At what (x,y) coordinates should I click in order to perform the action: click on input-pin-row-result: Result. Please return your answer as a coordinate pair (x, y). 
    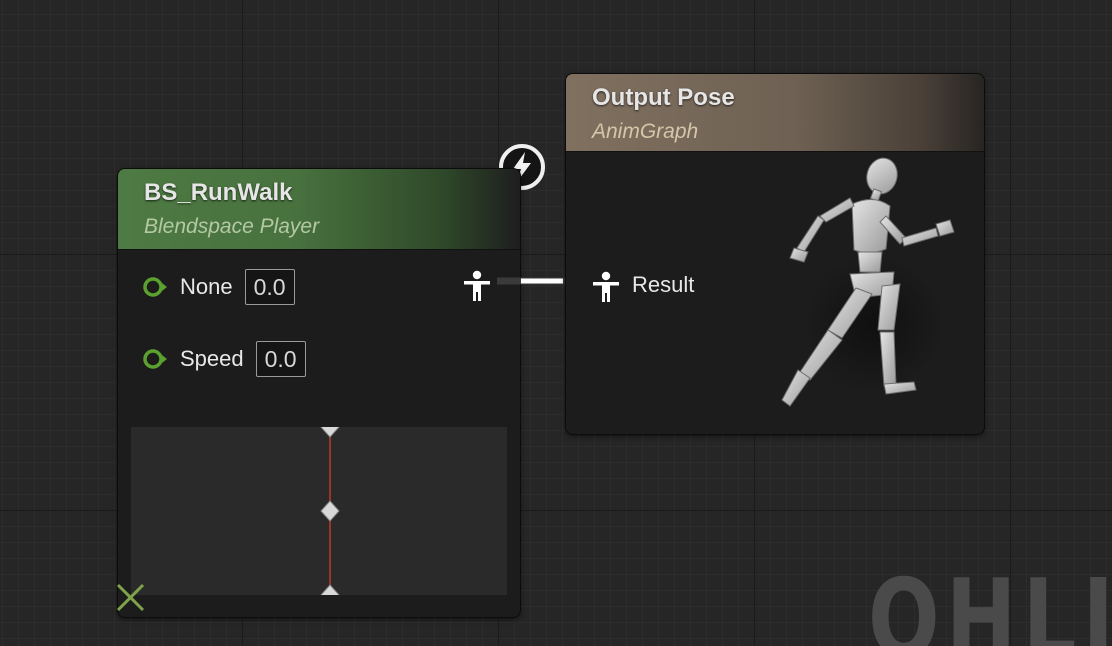
    Looking at the image, I should click on (663, 285).